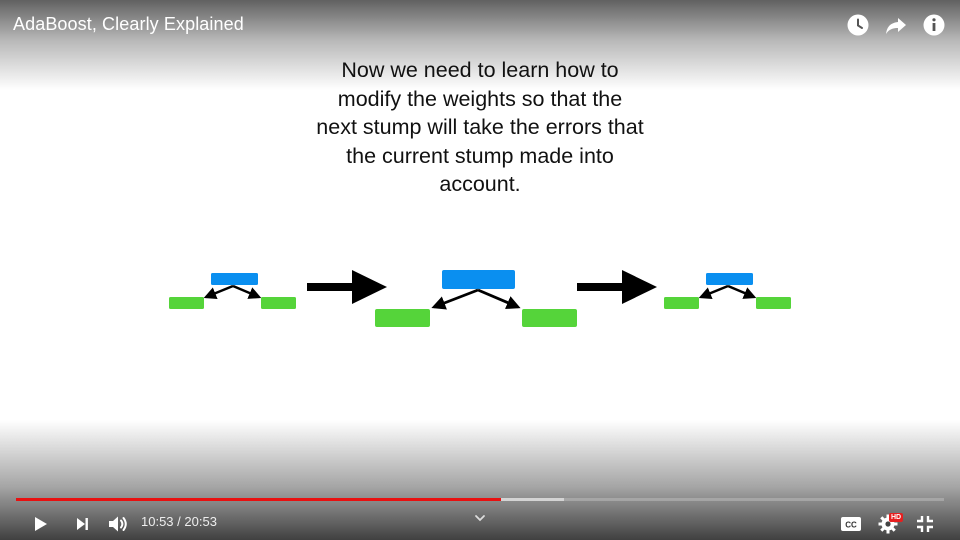  I want to click on exit-fullscreen-icon, so click(925, 524).